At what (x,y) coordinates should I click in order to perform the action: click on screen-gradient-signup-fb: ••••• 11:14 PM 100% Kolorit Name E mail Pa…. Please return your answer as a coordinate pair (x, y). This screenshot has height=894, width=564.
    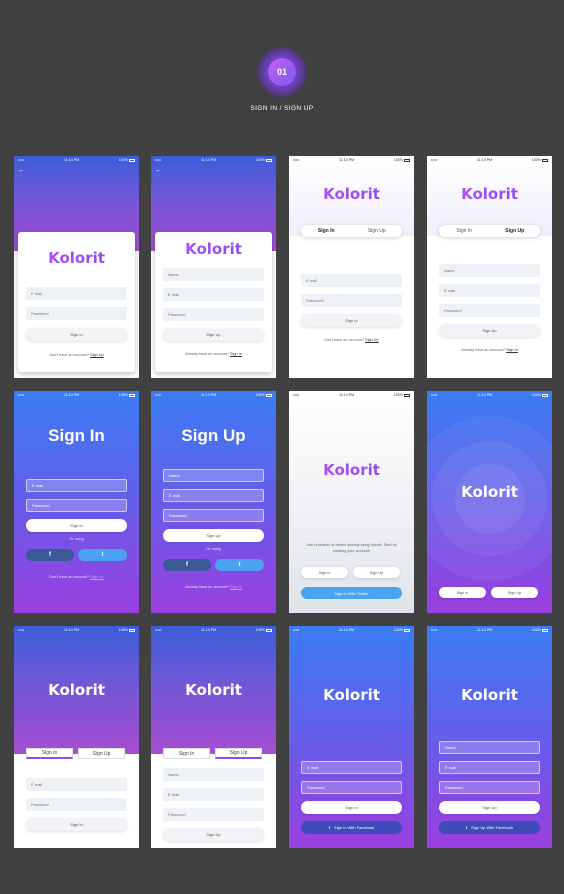
    Looking at the image, I should click on (489, 737).